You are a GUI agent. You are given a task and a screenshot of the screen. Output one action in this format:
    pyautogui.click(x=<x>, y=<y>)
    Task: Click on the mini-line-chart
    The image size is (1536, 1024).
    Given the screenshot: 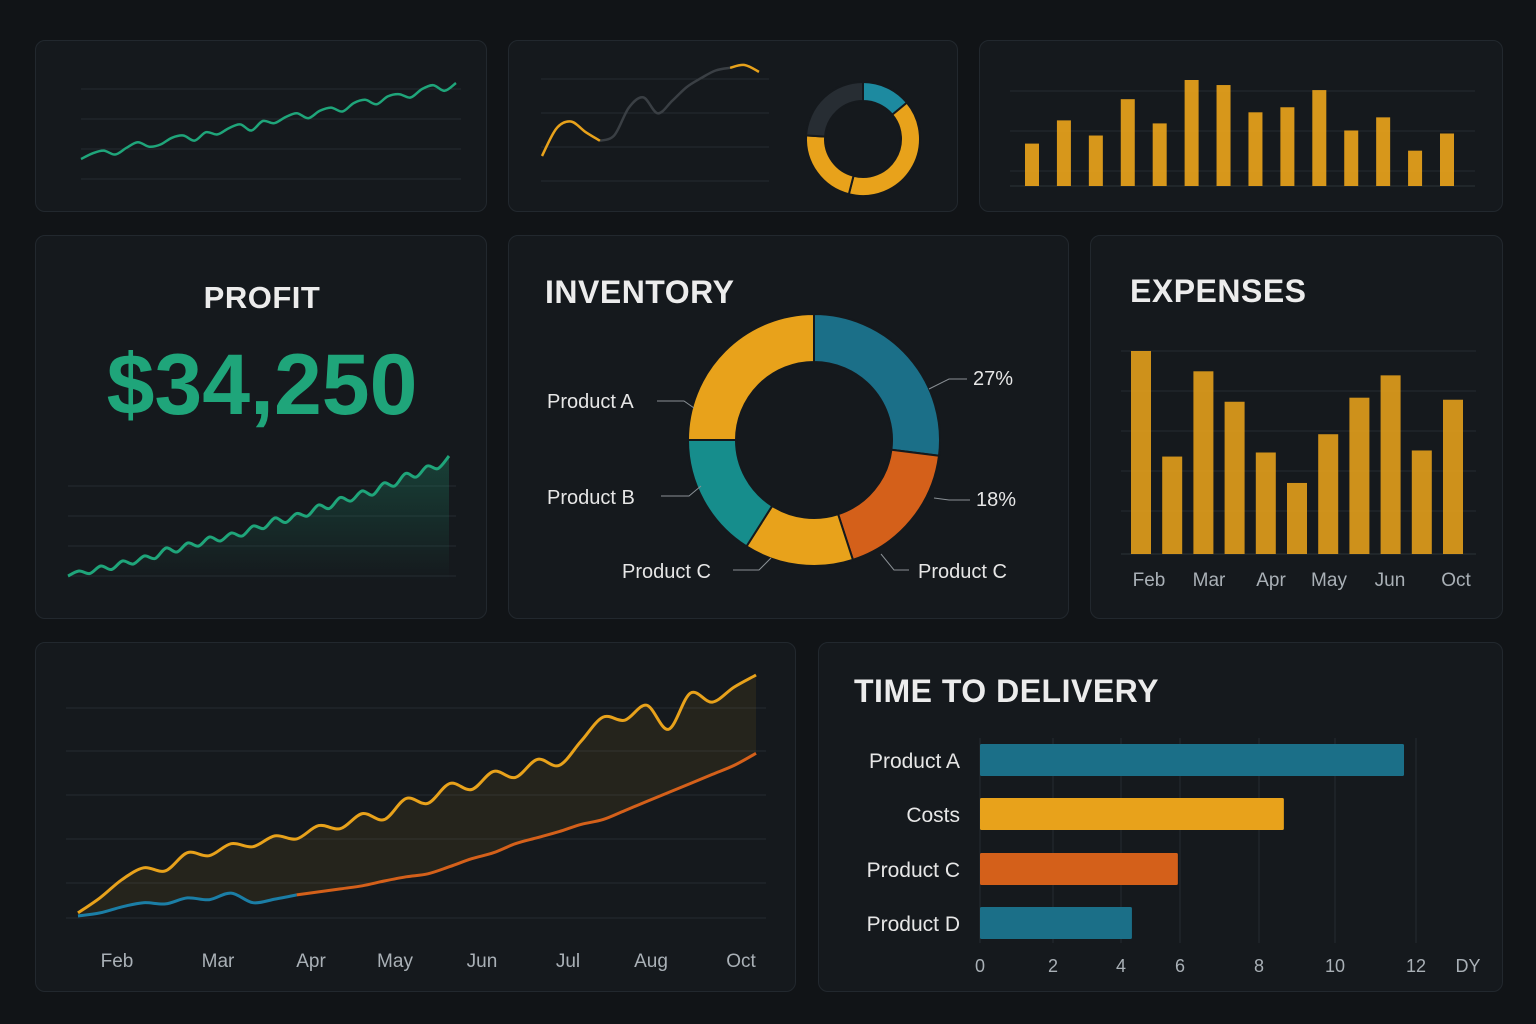 What is the action you would take?
    pyautogui.click(x=730, y=130)
    